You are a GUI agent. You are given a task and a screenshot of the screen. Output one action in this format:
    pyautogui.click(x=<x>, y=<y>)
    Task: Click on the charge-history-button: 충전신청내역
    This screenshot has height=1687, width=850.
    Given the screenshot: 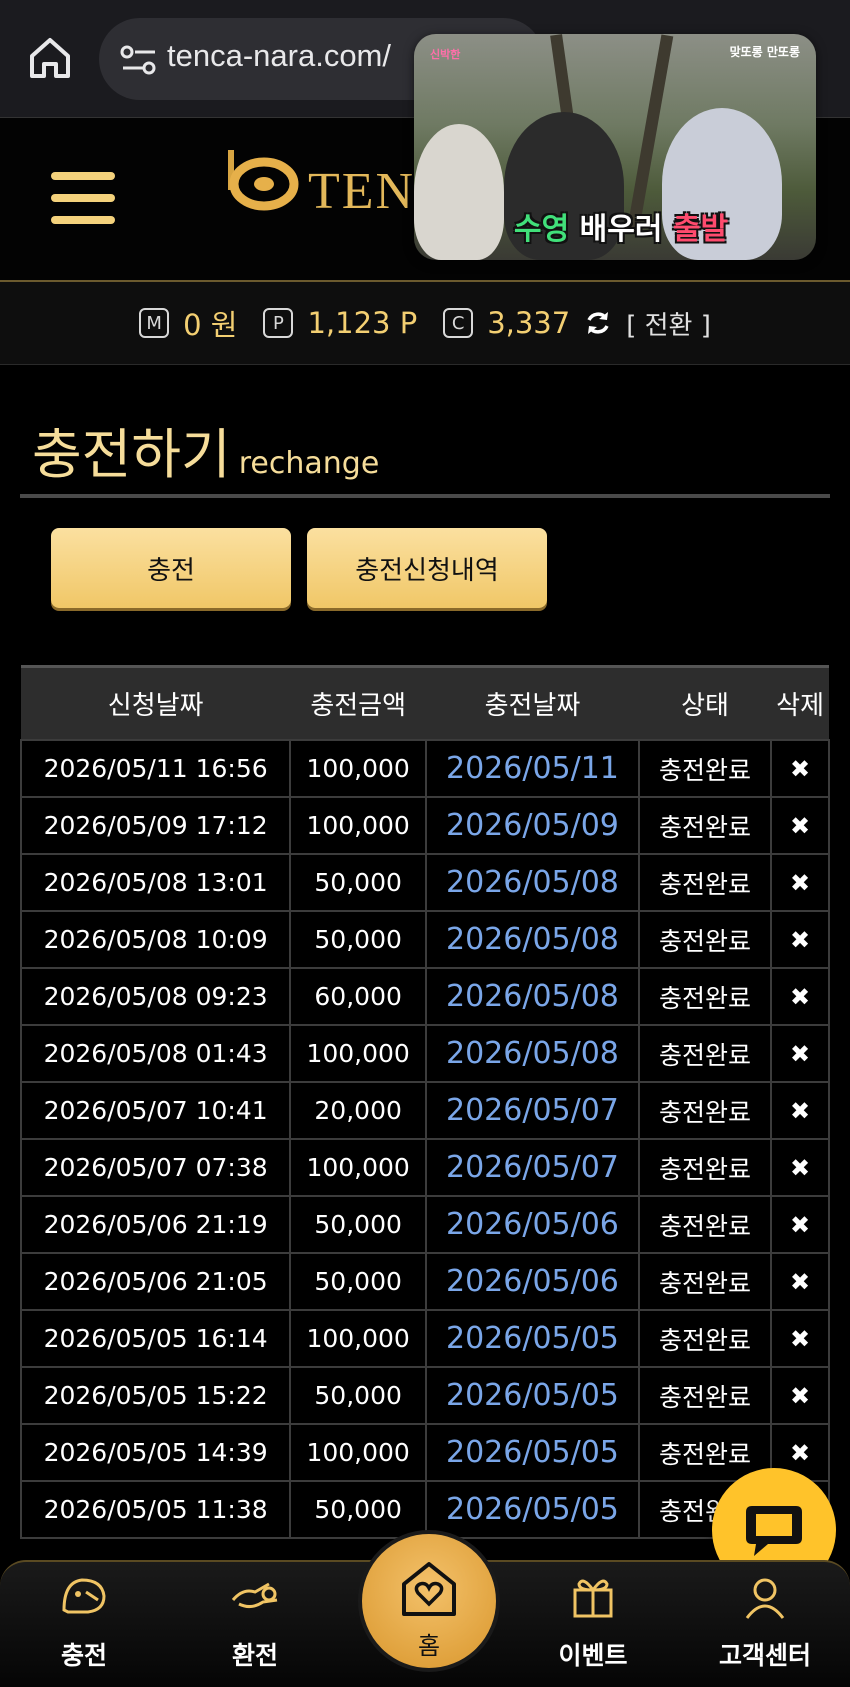 What is the action you would take?
    pyautogui.click(x=427, y=568)
    